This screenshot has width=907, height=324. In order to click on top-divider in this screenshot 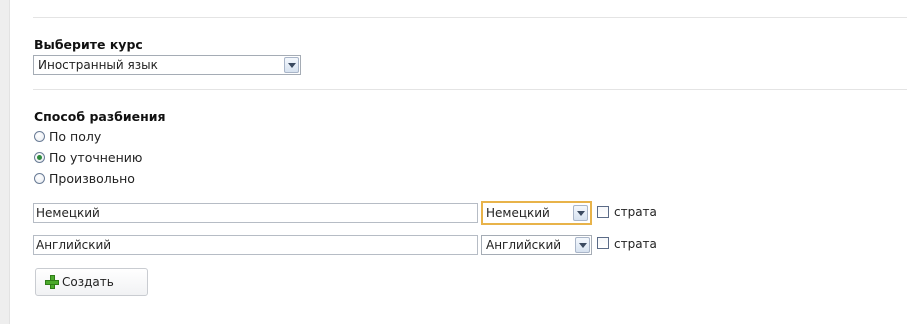, I will do `click(470, 17)`.